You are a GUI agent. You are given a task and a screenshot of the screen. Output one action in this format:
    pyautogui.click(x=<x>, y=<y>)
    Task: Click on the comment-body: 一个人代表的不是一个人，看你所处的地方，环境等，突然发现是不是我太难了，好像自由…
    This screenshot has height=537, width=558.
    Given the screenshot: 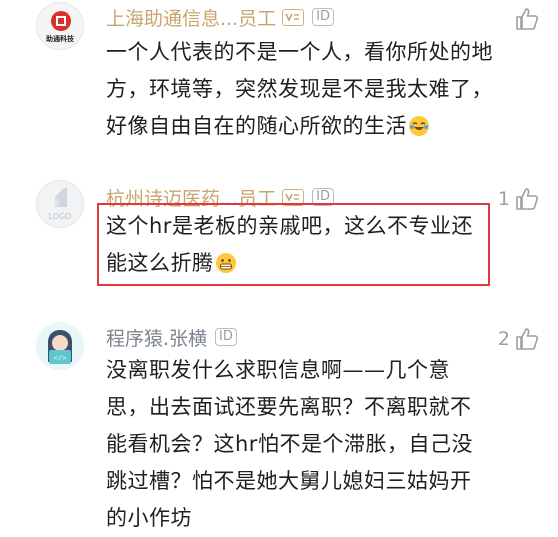 What is the action you would take?
    pyautogui.click(x=299, y=89)
    